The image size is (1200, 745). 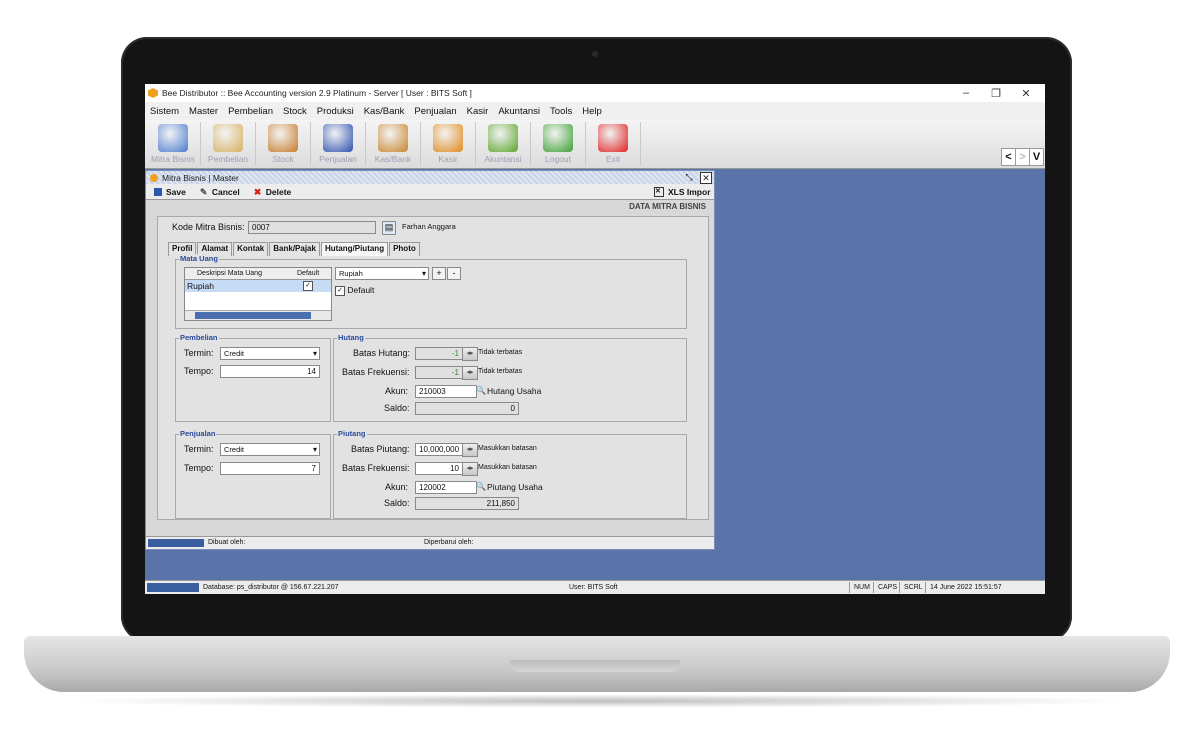 What do you see at coordinates (592, 111) in the screenshot?
I see `menu-help: Help` at bounding box center [592, 111].